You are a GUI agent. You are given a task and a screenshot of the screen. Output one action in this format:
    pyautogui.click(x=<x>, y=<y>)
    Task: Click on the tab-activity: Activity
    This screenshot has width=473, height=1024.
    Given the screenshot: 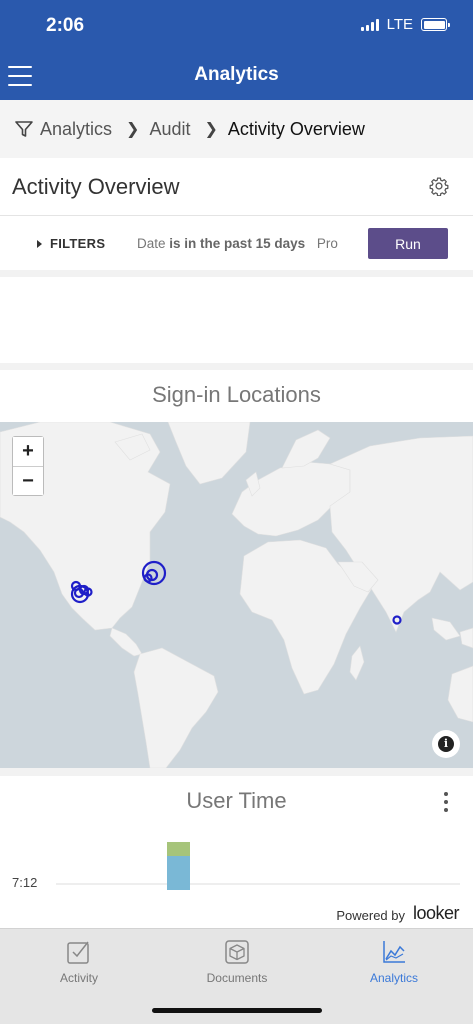 What is the action you would take?
    pyautogui.click(x=79, y=962)
    